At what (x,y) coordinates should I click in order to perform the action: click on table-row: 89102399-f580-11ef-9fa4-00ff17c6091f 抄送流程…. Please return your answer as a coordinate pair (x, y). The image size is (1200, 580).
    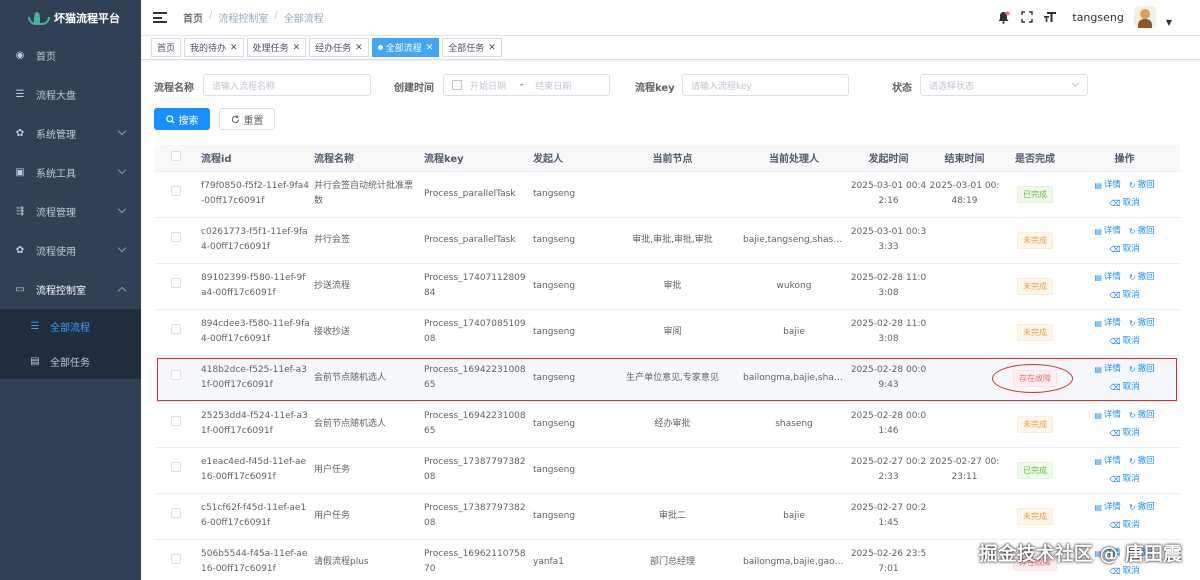
    Looking at the image, I should click on (667, 286).